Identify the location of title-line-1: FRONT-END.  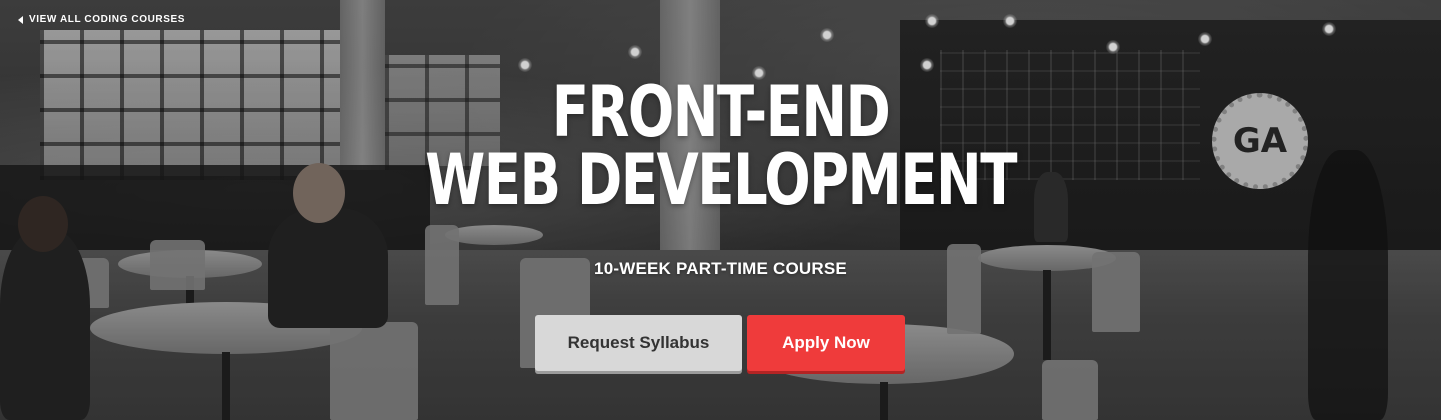
(721, 112).